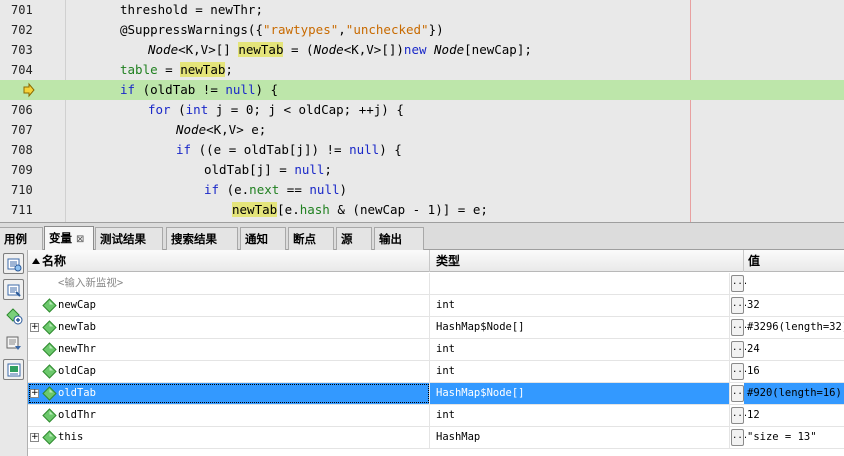  What do you see at coordinates (354, 238) in the screenshot?
I see `tab-sources: 源` at bounding box center [354, 238].